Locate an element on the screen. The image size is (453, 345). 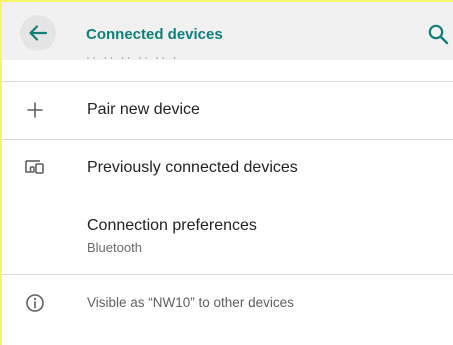
visibility-info-text: Visible as “NW10” to other devices is located at coordinates (190, 302).